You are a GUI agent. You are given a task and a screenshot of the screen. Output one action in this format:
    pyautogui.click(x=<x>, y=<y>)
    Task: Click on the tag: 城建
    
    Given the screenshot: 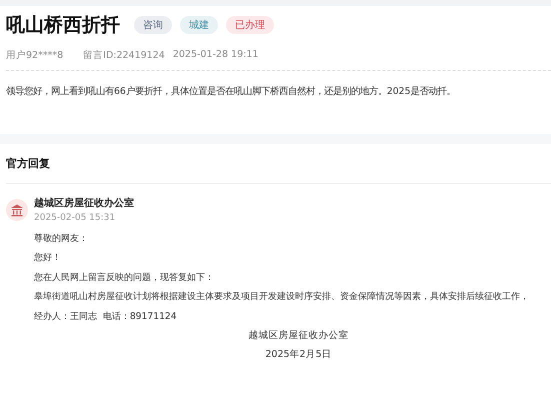 What is the action you would take?
    pyautogui.click(x=199, y=25)
    